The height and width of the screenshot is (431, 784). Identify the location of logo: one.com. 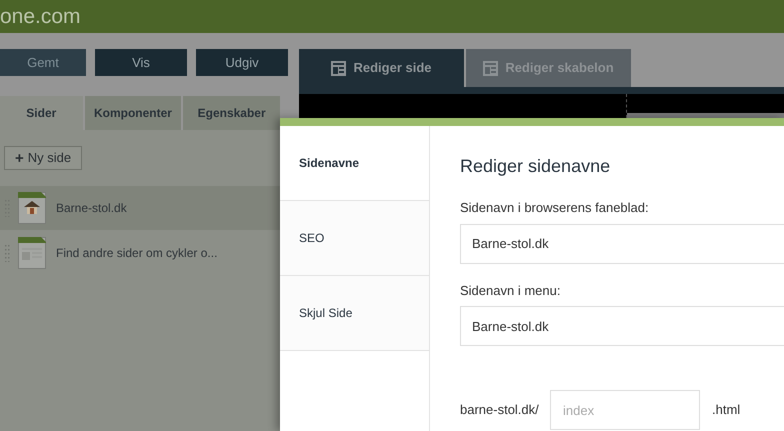
(40, 16).